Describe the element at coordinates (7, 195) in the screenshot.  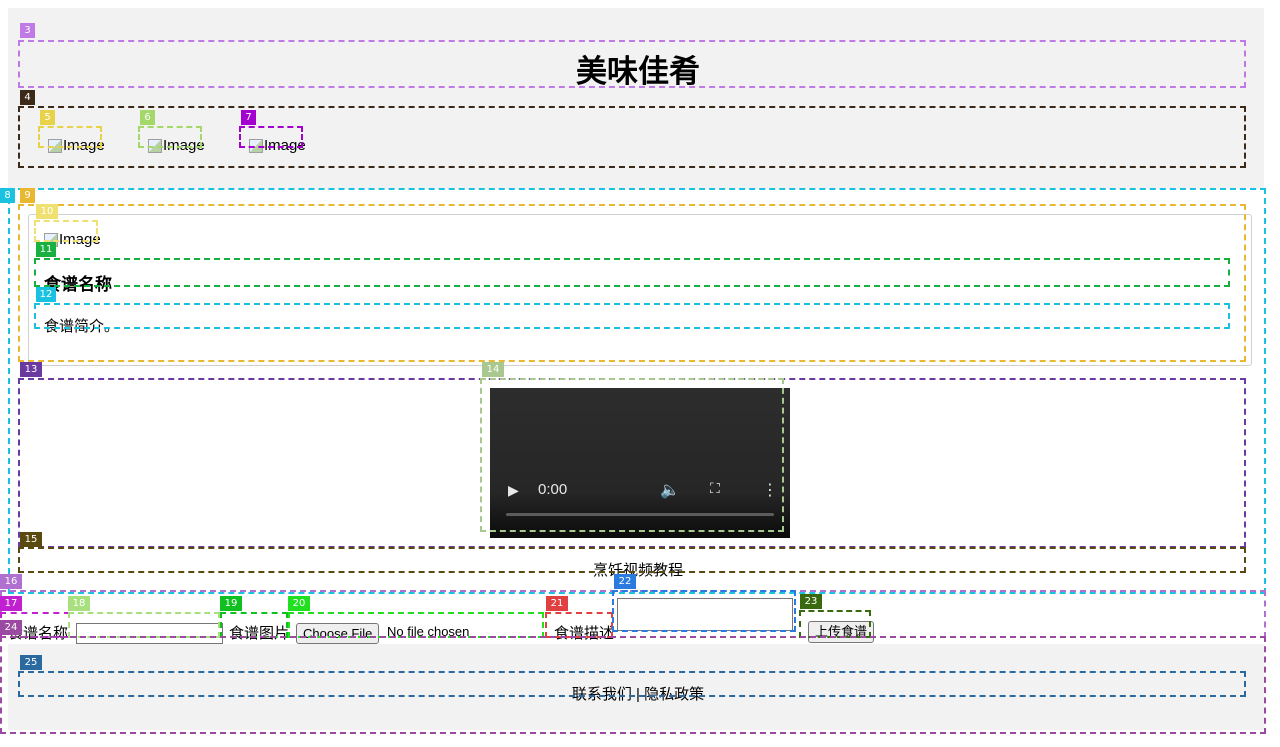
I see `annotation-tag: 8` at that location.